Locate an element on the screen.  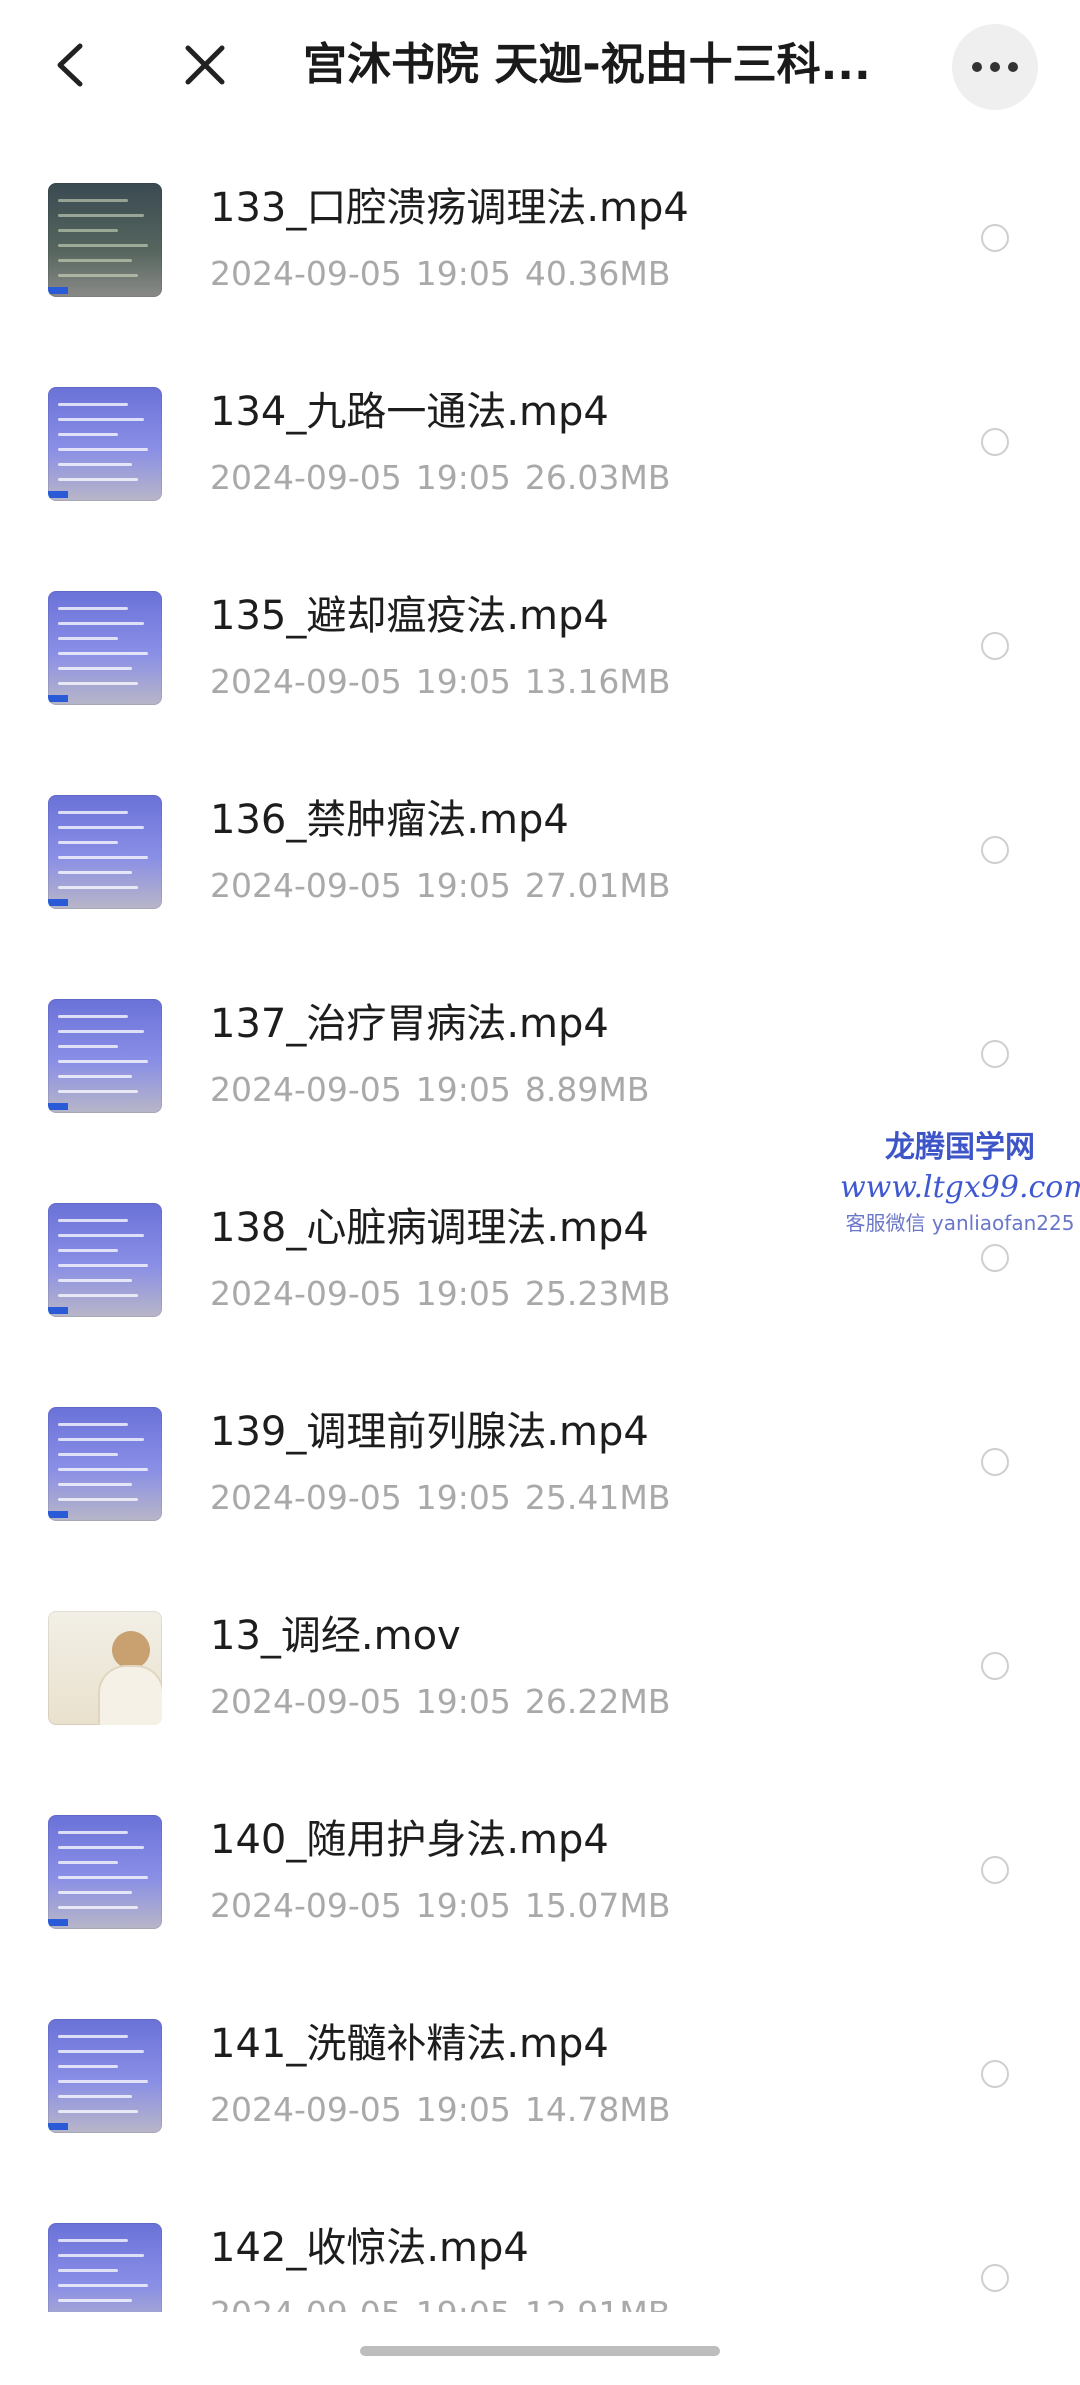
home-indicator is located at coordinates (540, 2351).